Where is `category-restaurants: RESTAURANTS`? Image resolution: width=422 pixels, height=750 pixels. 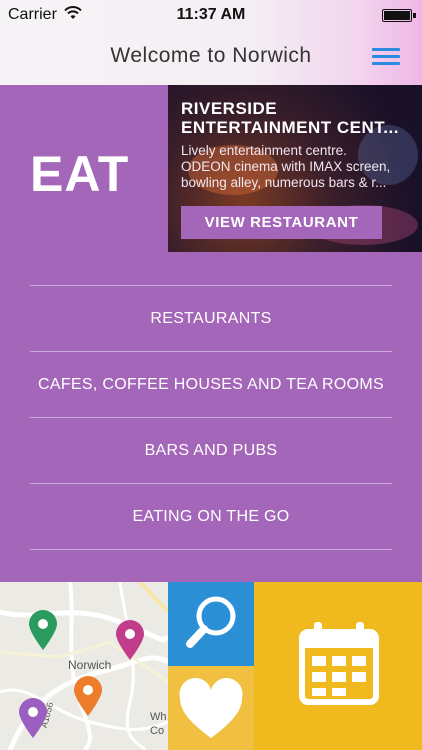 category-restaurants: RESTAURANTS is located at coordinates (211, 319).